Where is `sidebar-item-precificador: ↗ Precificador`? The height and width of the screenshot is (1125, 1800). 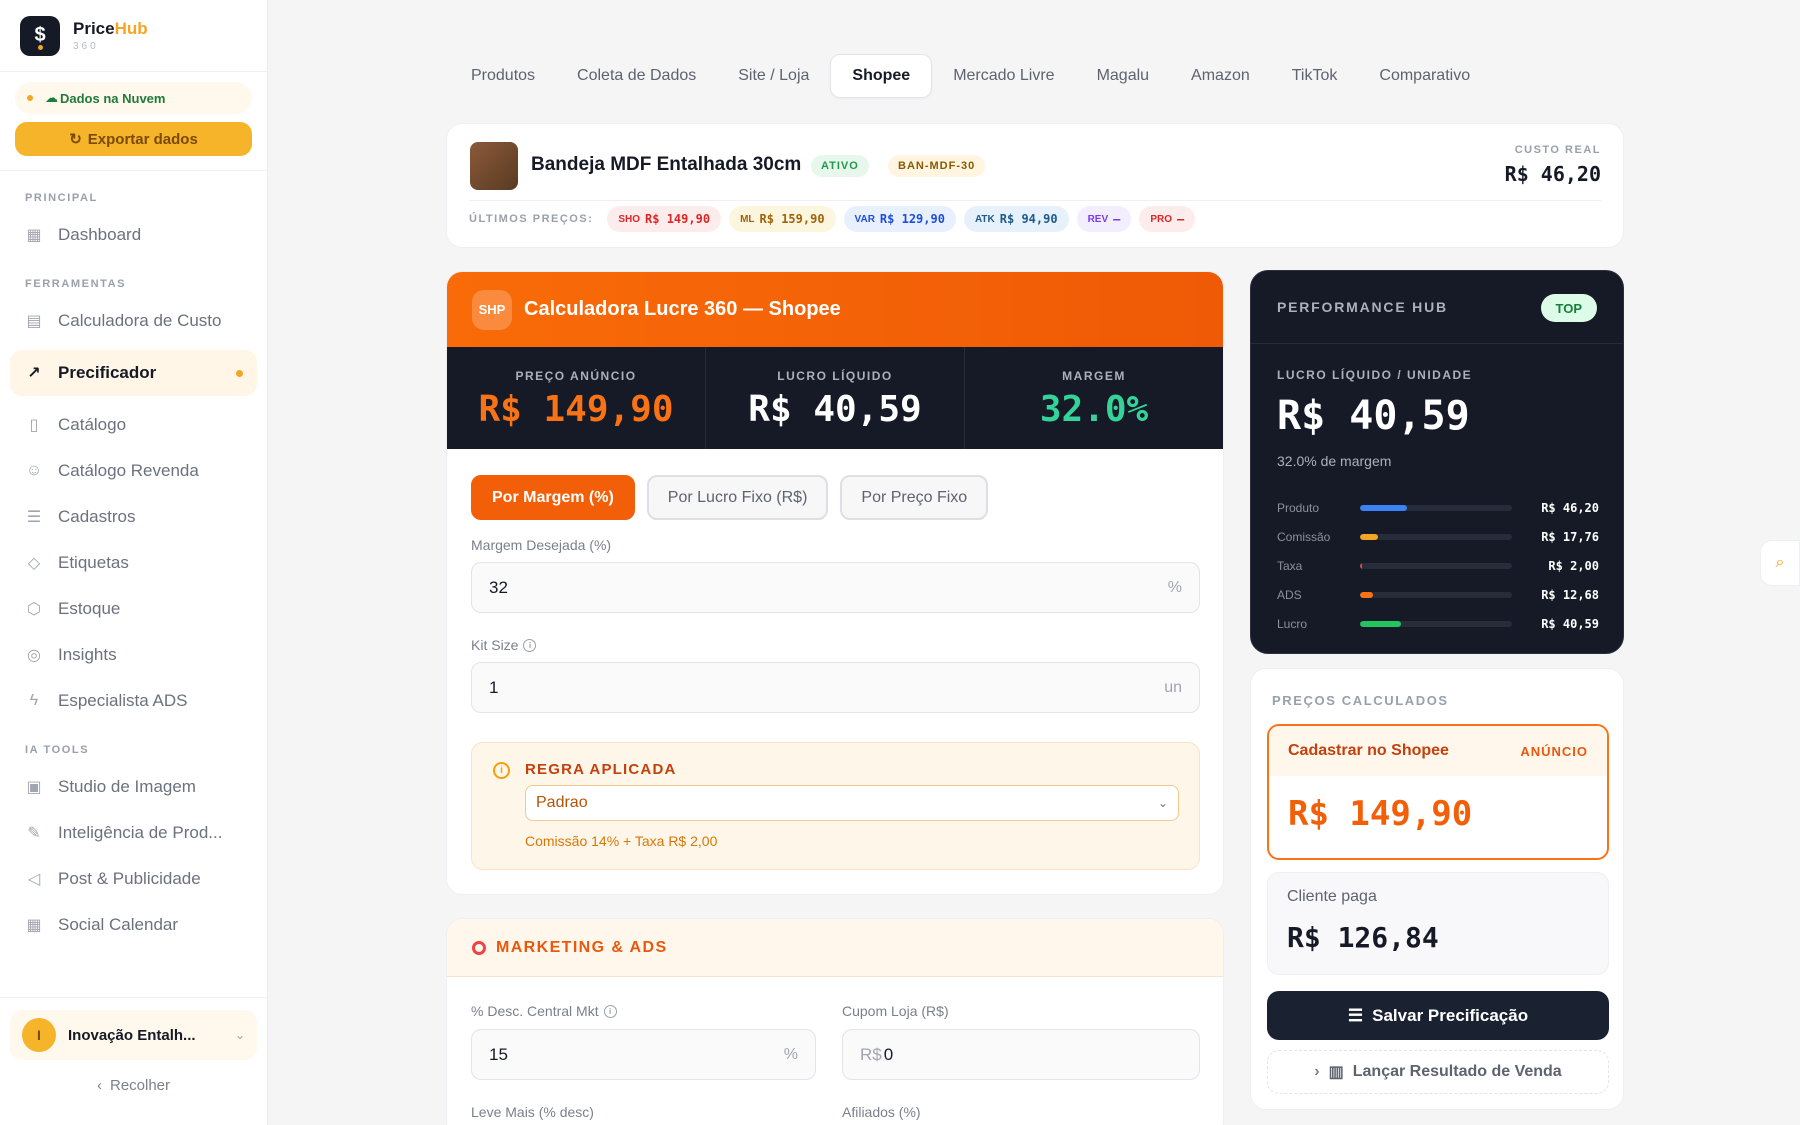
sidebar-item-precificador: ↗ Precificador is located at coordinates (133, 373).